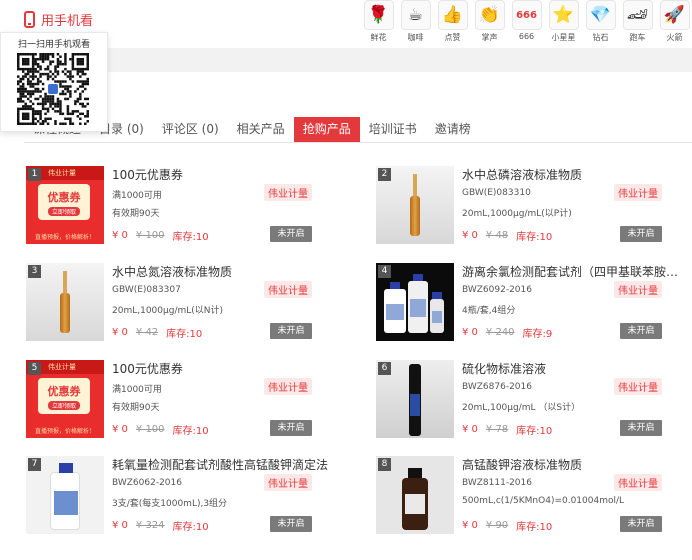 The image size is (692, 560). I want to click on original-price: ¥ 100, so click(150, 429).